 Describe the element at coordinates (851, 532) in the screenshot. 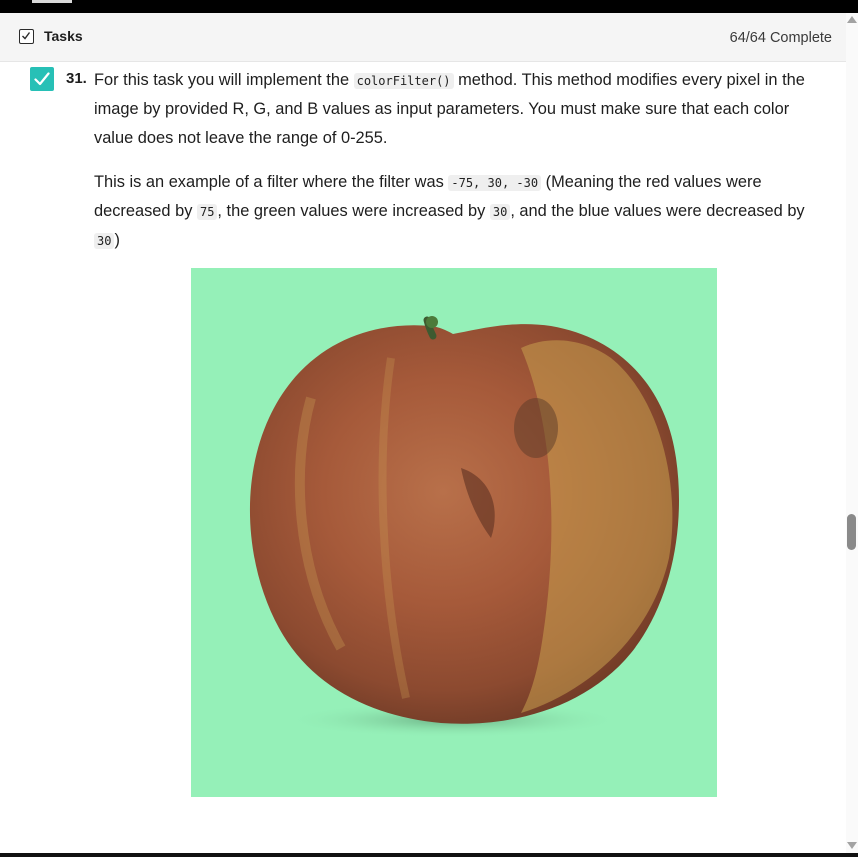

I see `scrollbar-thumb` at that location.